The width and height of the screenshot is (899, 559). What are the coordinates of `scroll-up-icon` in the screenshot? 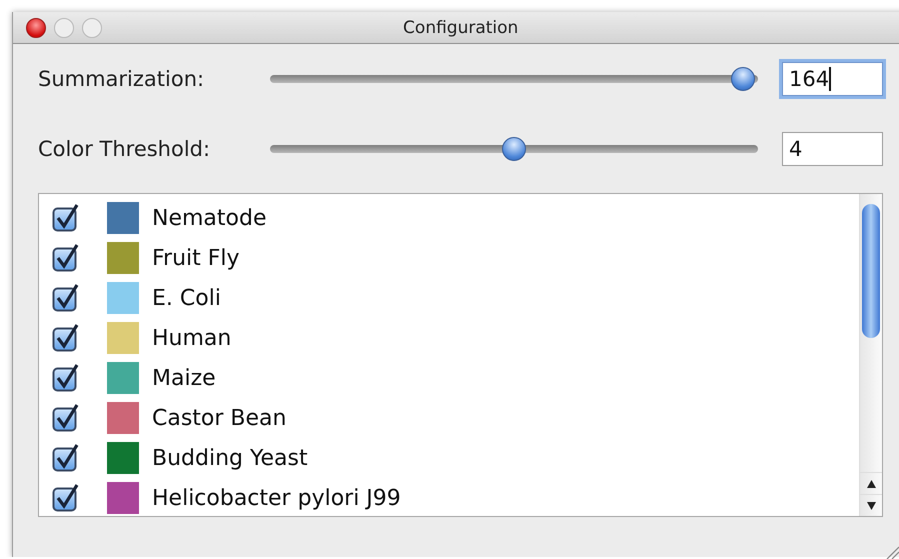 It's located at (871, 484).